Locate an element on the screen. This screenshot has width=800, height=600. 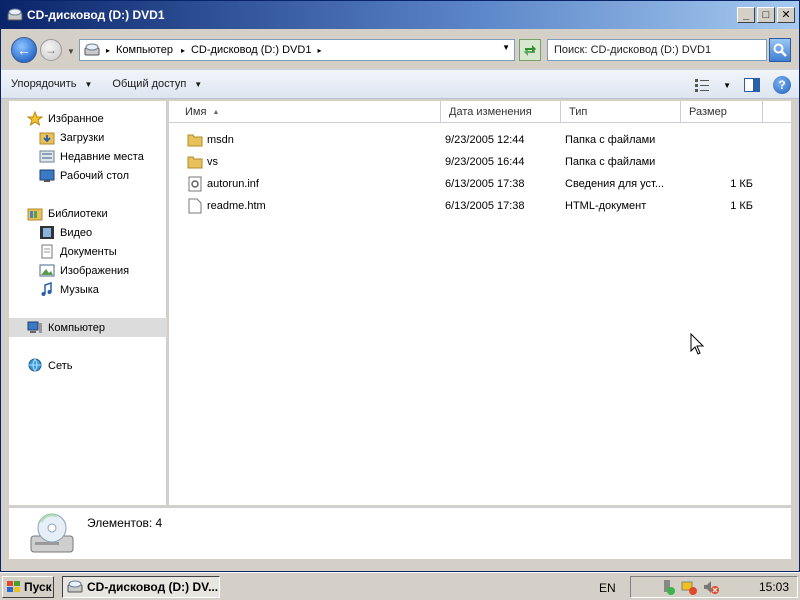
breadcrumb-computer: ▸ Компьютер is located at coordinates (139, 50).